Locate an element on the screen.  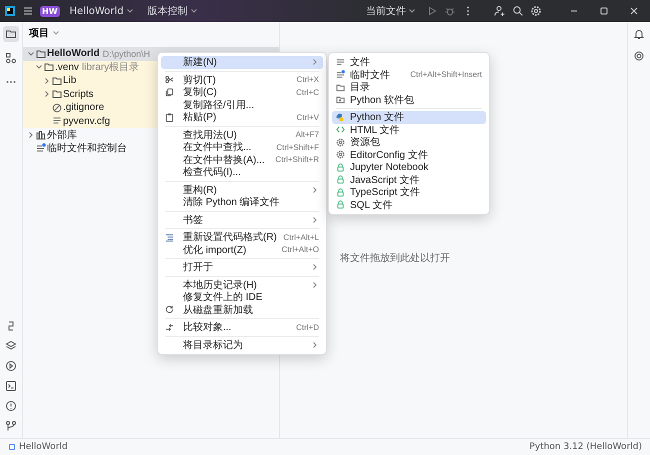
menu-item: 临时文件 Ctrl+Alt+Shift+Insert is located at coordinates (409, 74).